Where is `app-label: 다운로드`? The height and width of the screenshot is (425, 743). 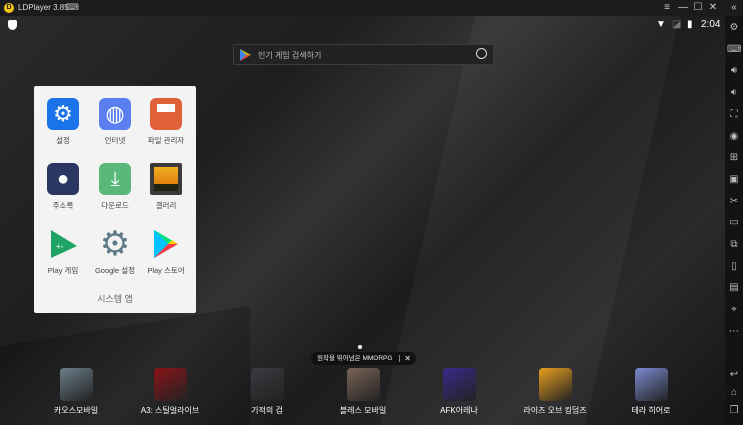 app-label: 다운로드 is located at coordinates (115, 205).